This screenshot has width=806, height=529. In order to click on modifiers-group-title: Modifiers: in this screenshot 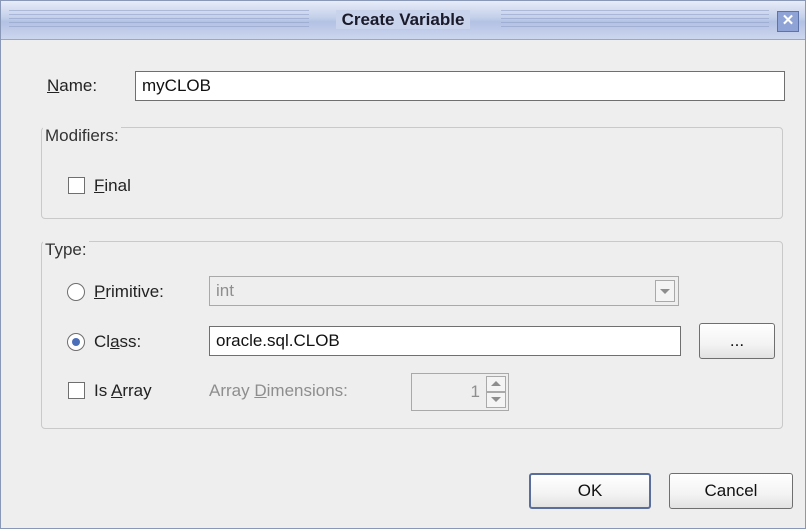, I will do `click(82, 136)`.